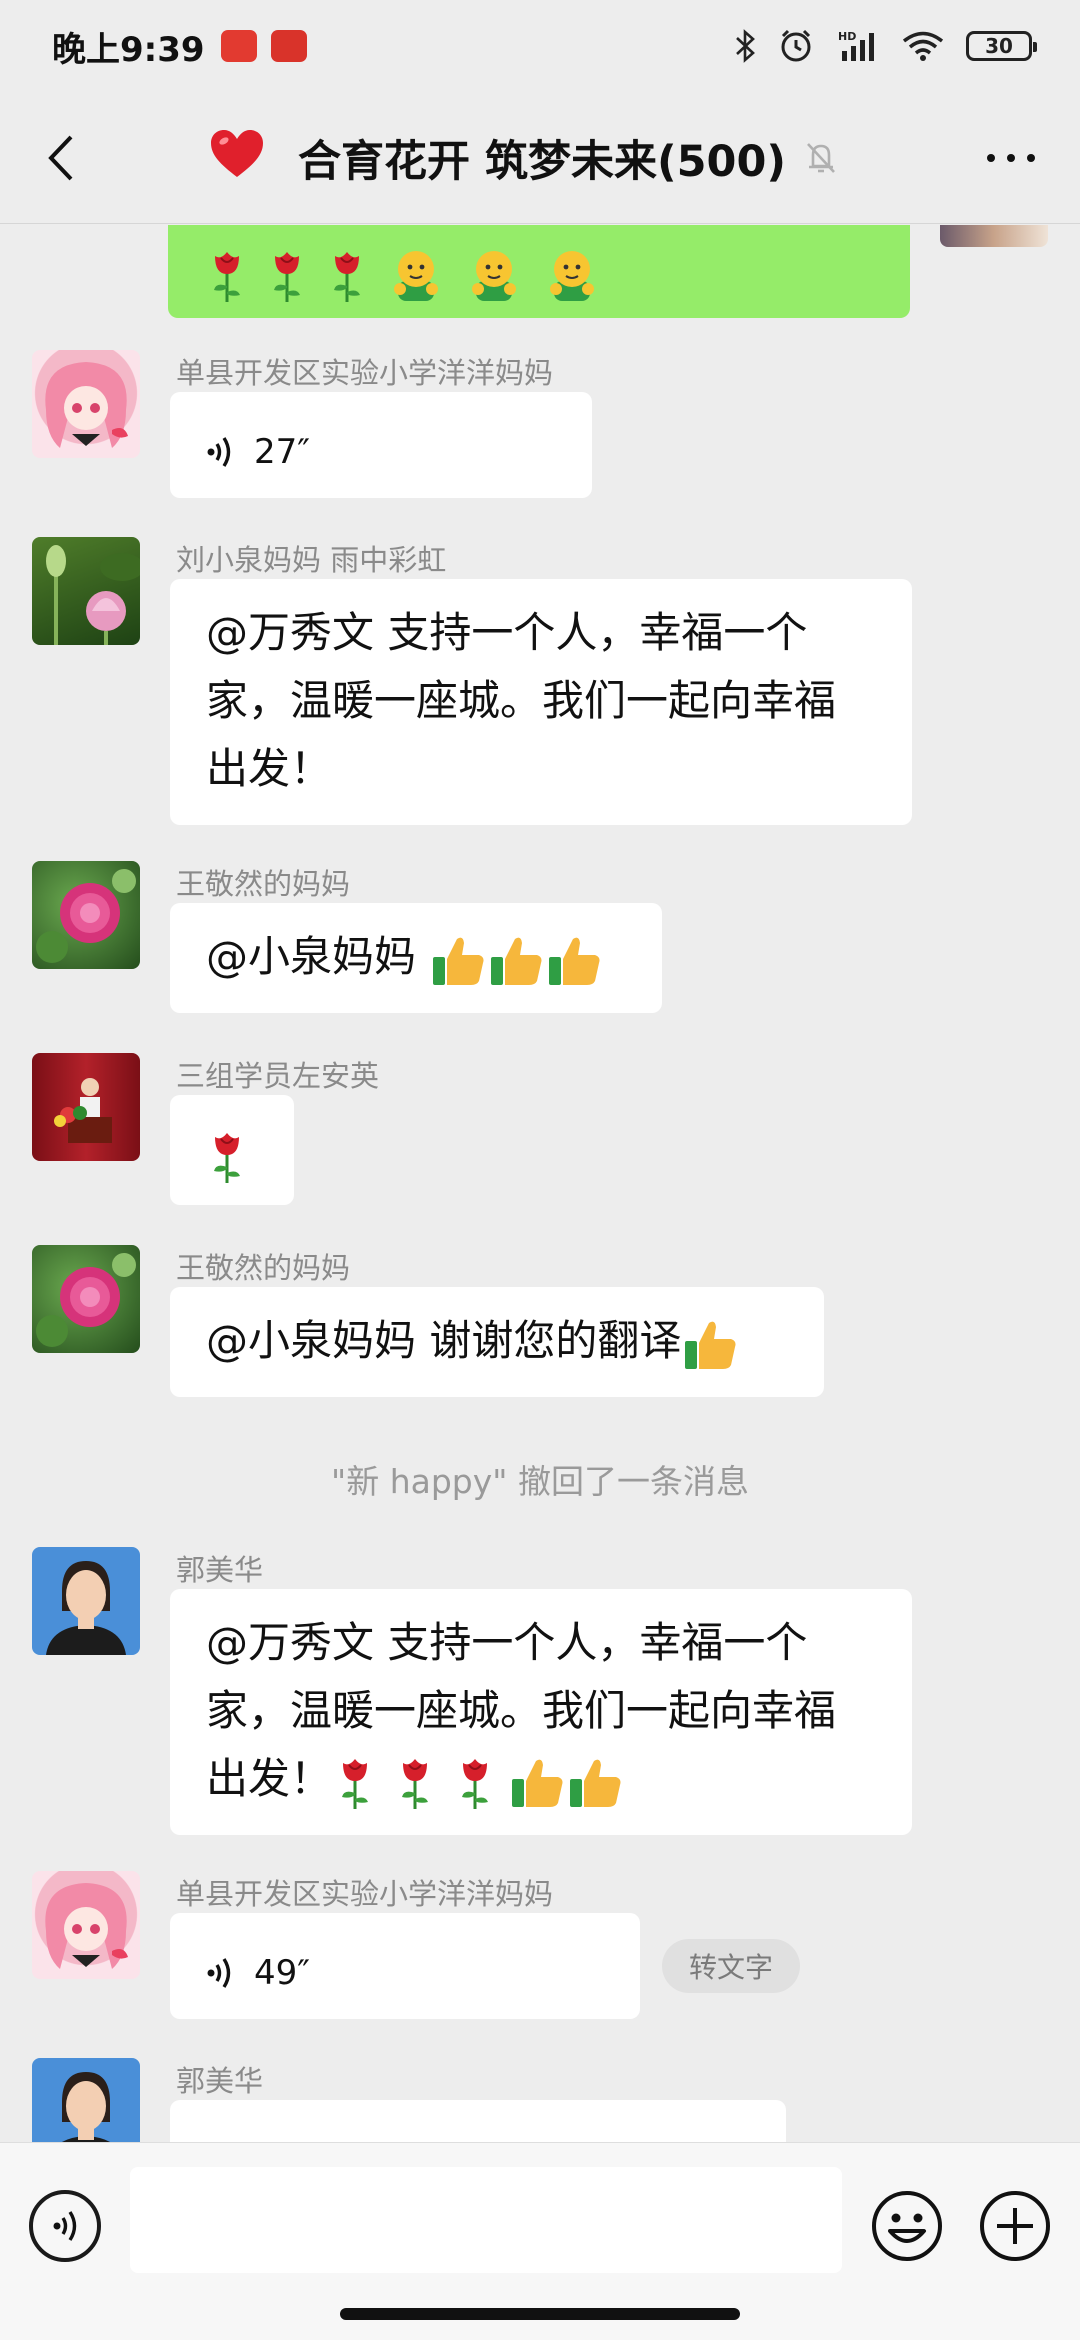 This screenshot has width=1080, height=2340. I want to click on voice-duration: 49″, so click(282, 1973).